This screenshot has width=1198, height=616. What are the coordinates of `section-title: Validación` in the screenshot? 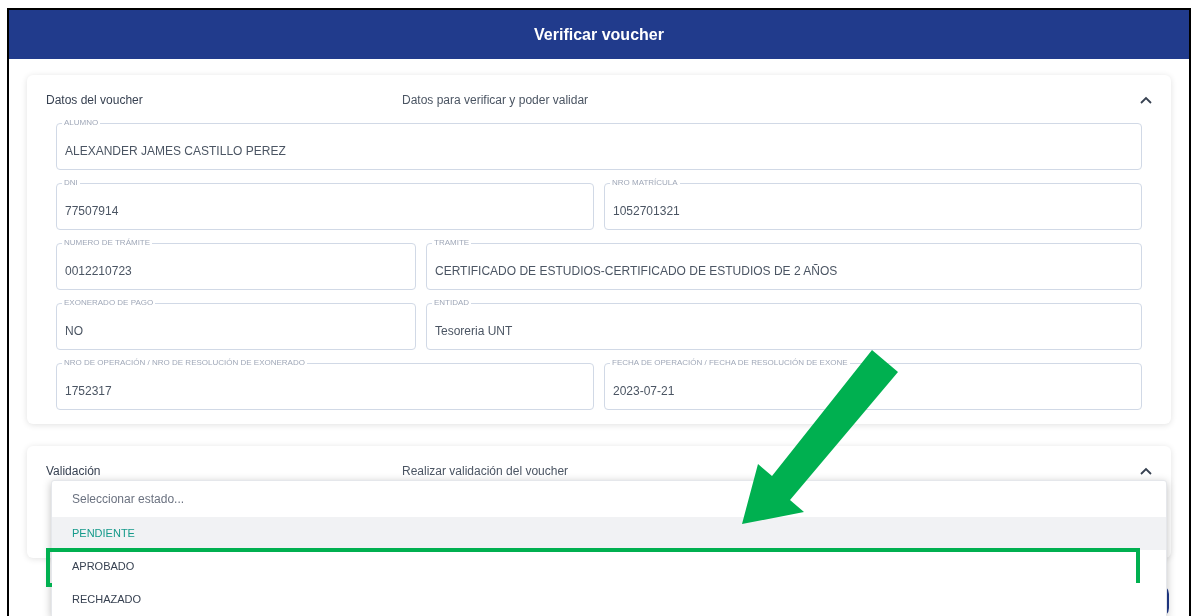 It's located at (74, 471).